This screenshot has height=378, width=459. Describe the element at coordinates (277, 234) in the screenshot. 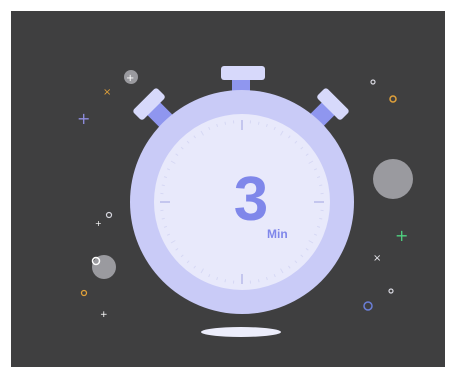

I see `timer-unit-label: Min` at that location.